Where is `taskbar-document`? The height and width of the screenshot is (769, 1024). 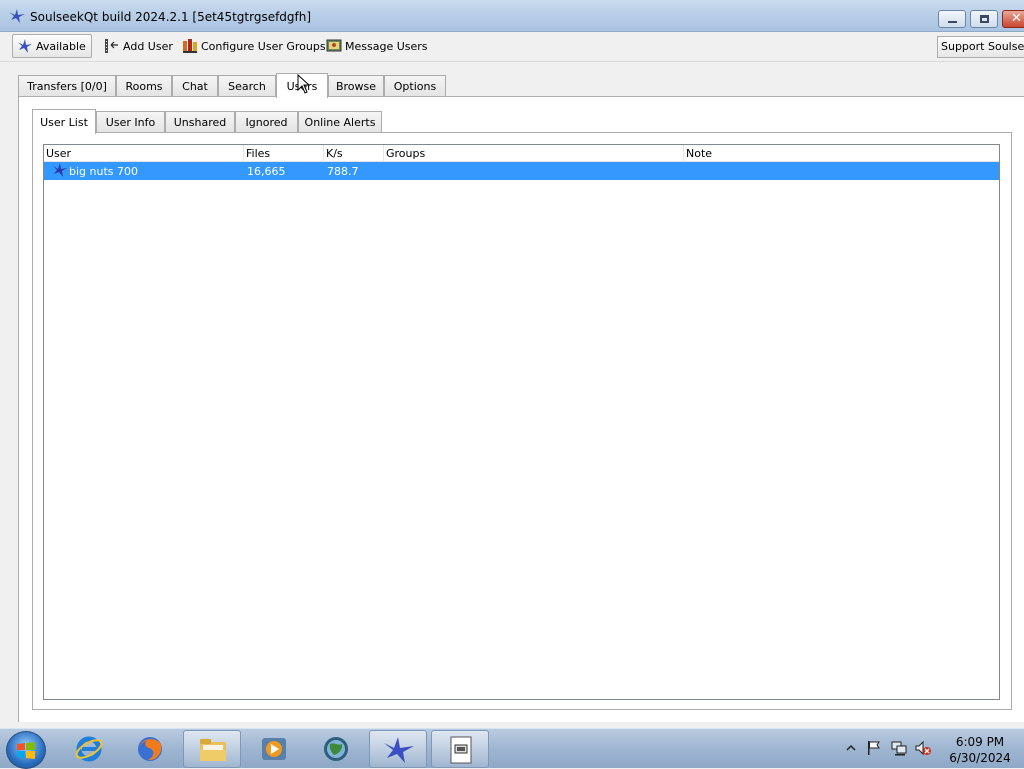 taskbar-document is located at coordinates (460, 749).